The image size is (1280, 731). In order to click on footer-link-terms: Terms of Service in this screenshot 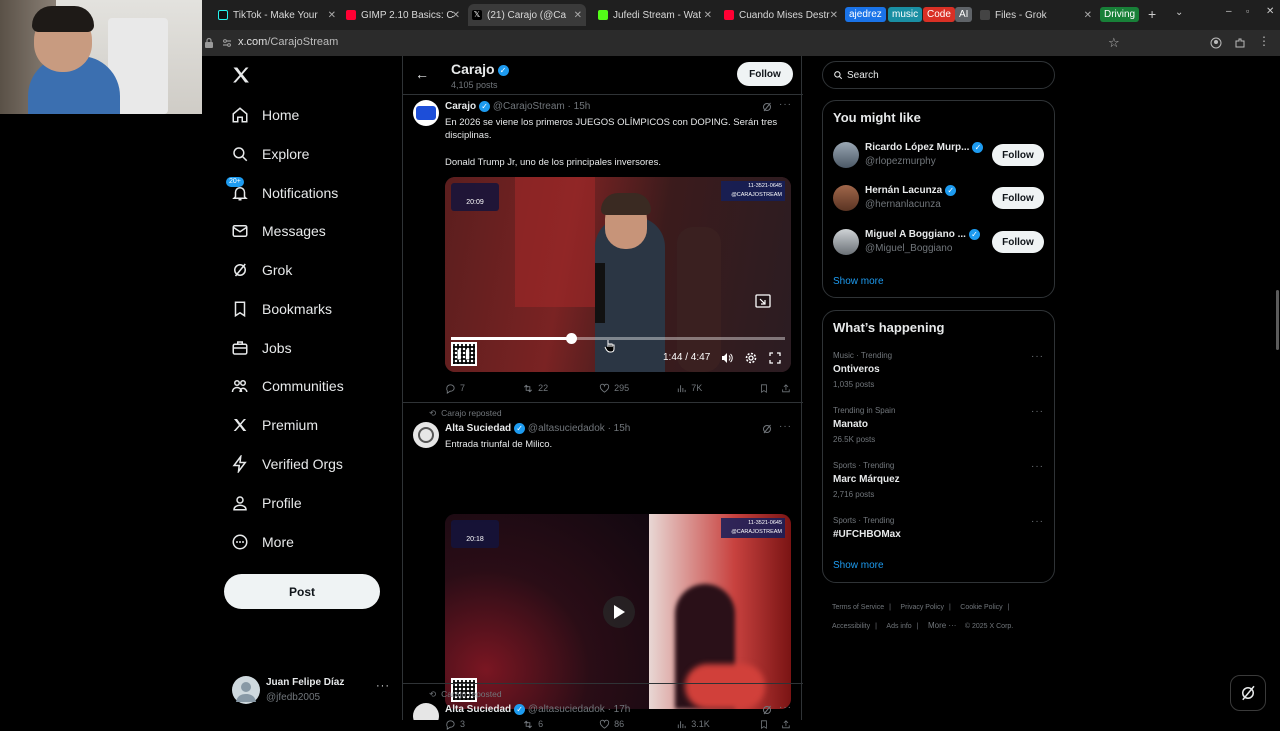, I will do `click(858, 607)`.